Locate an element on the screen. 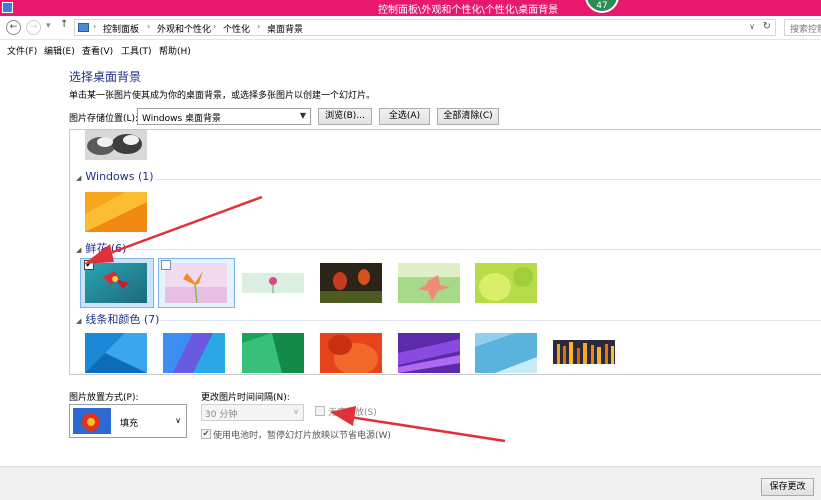  position-preview-image is located at coordinates (92, 421).